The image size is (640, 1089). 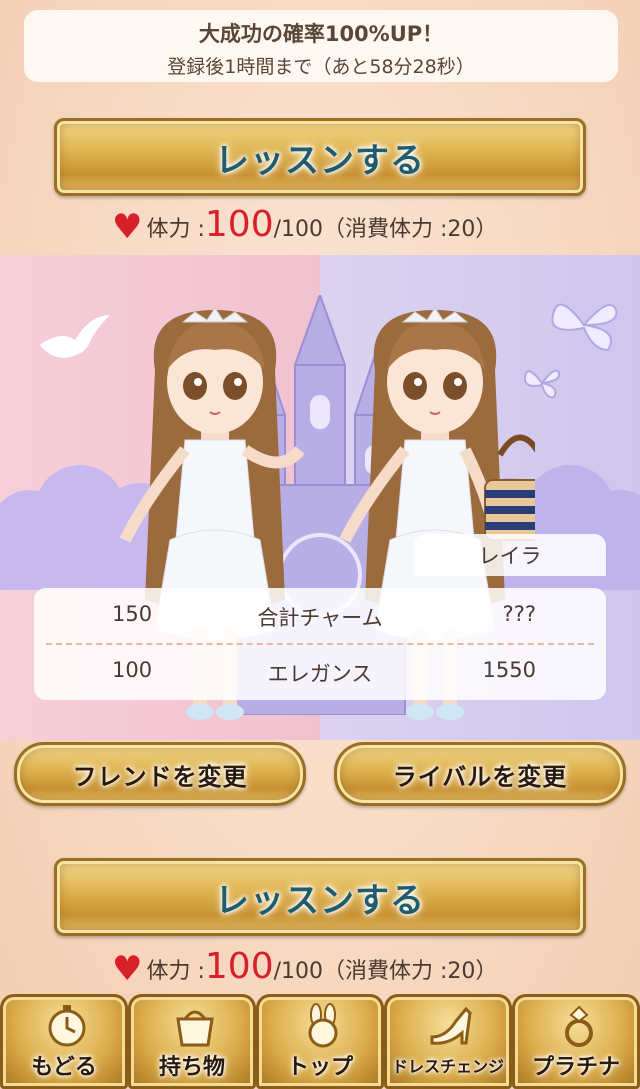 I want to click on rival-name: レイラ, so click(x=510, y=556).